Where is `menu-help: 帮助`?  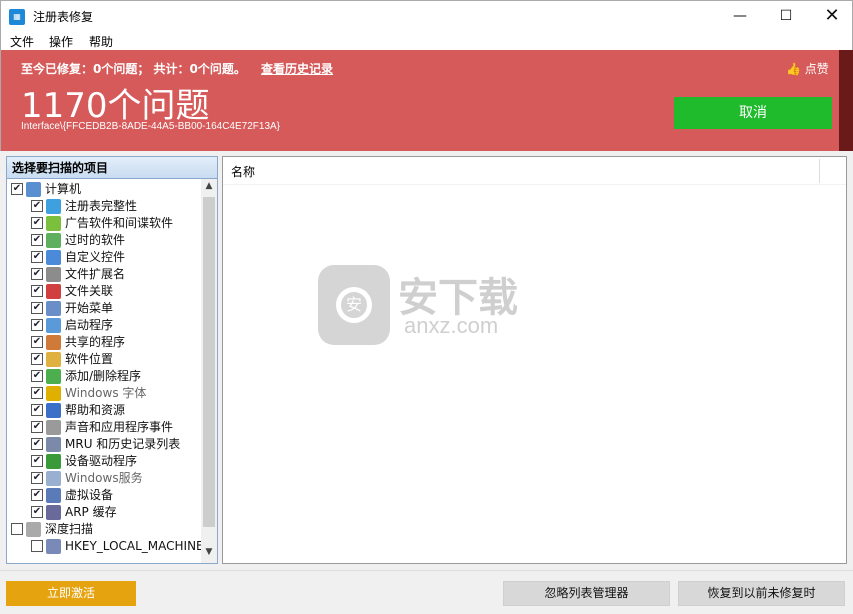
menu-help: 帮助 is located at coordinates (101, 41).